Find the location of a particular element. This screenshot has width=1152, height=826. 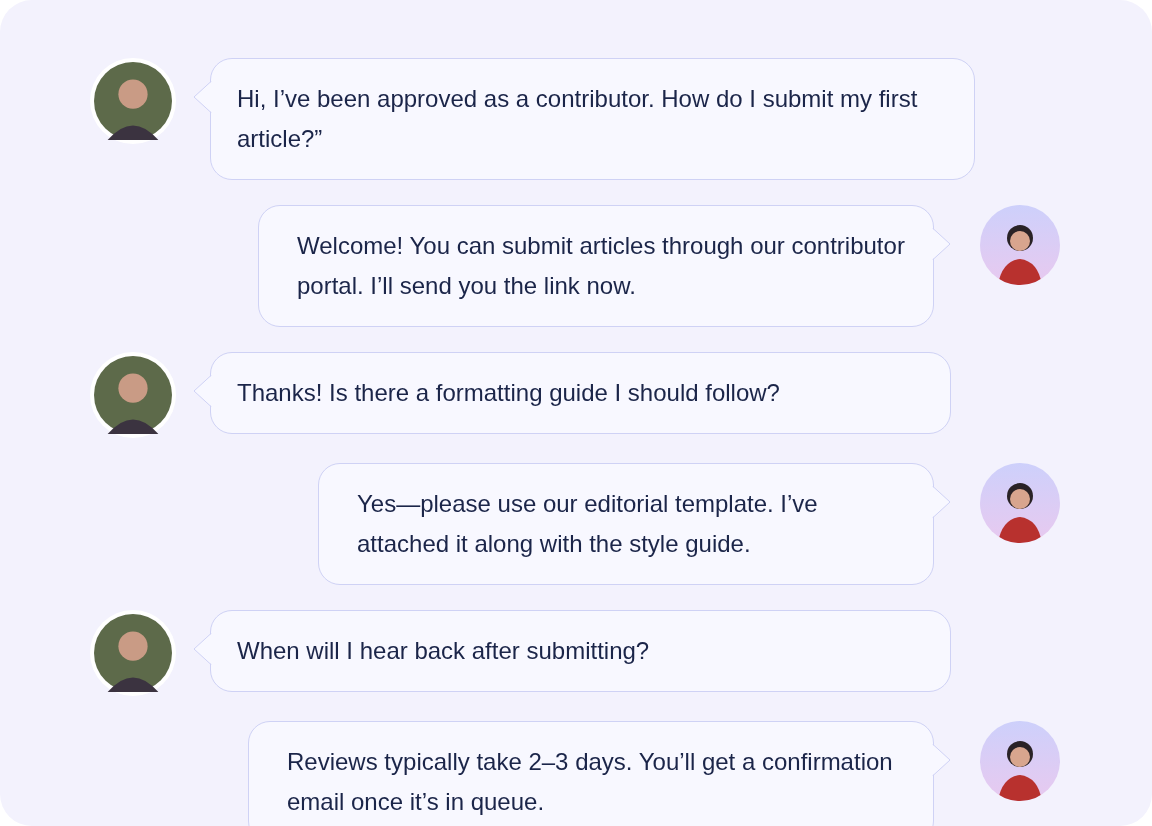

message-text: Reviews typically take 2–3 days. You’ll get a confirmation email once it’s in queue. is located at coordinates (590, 782).